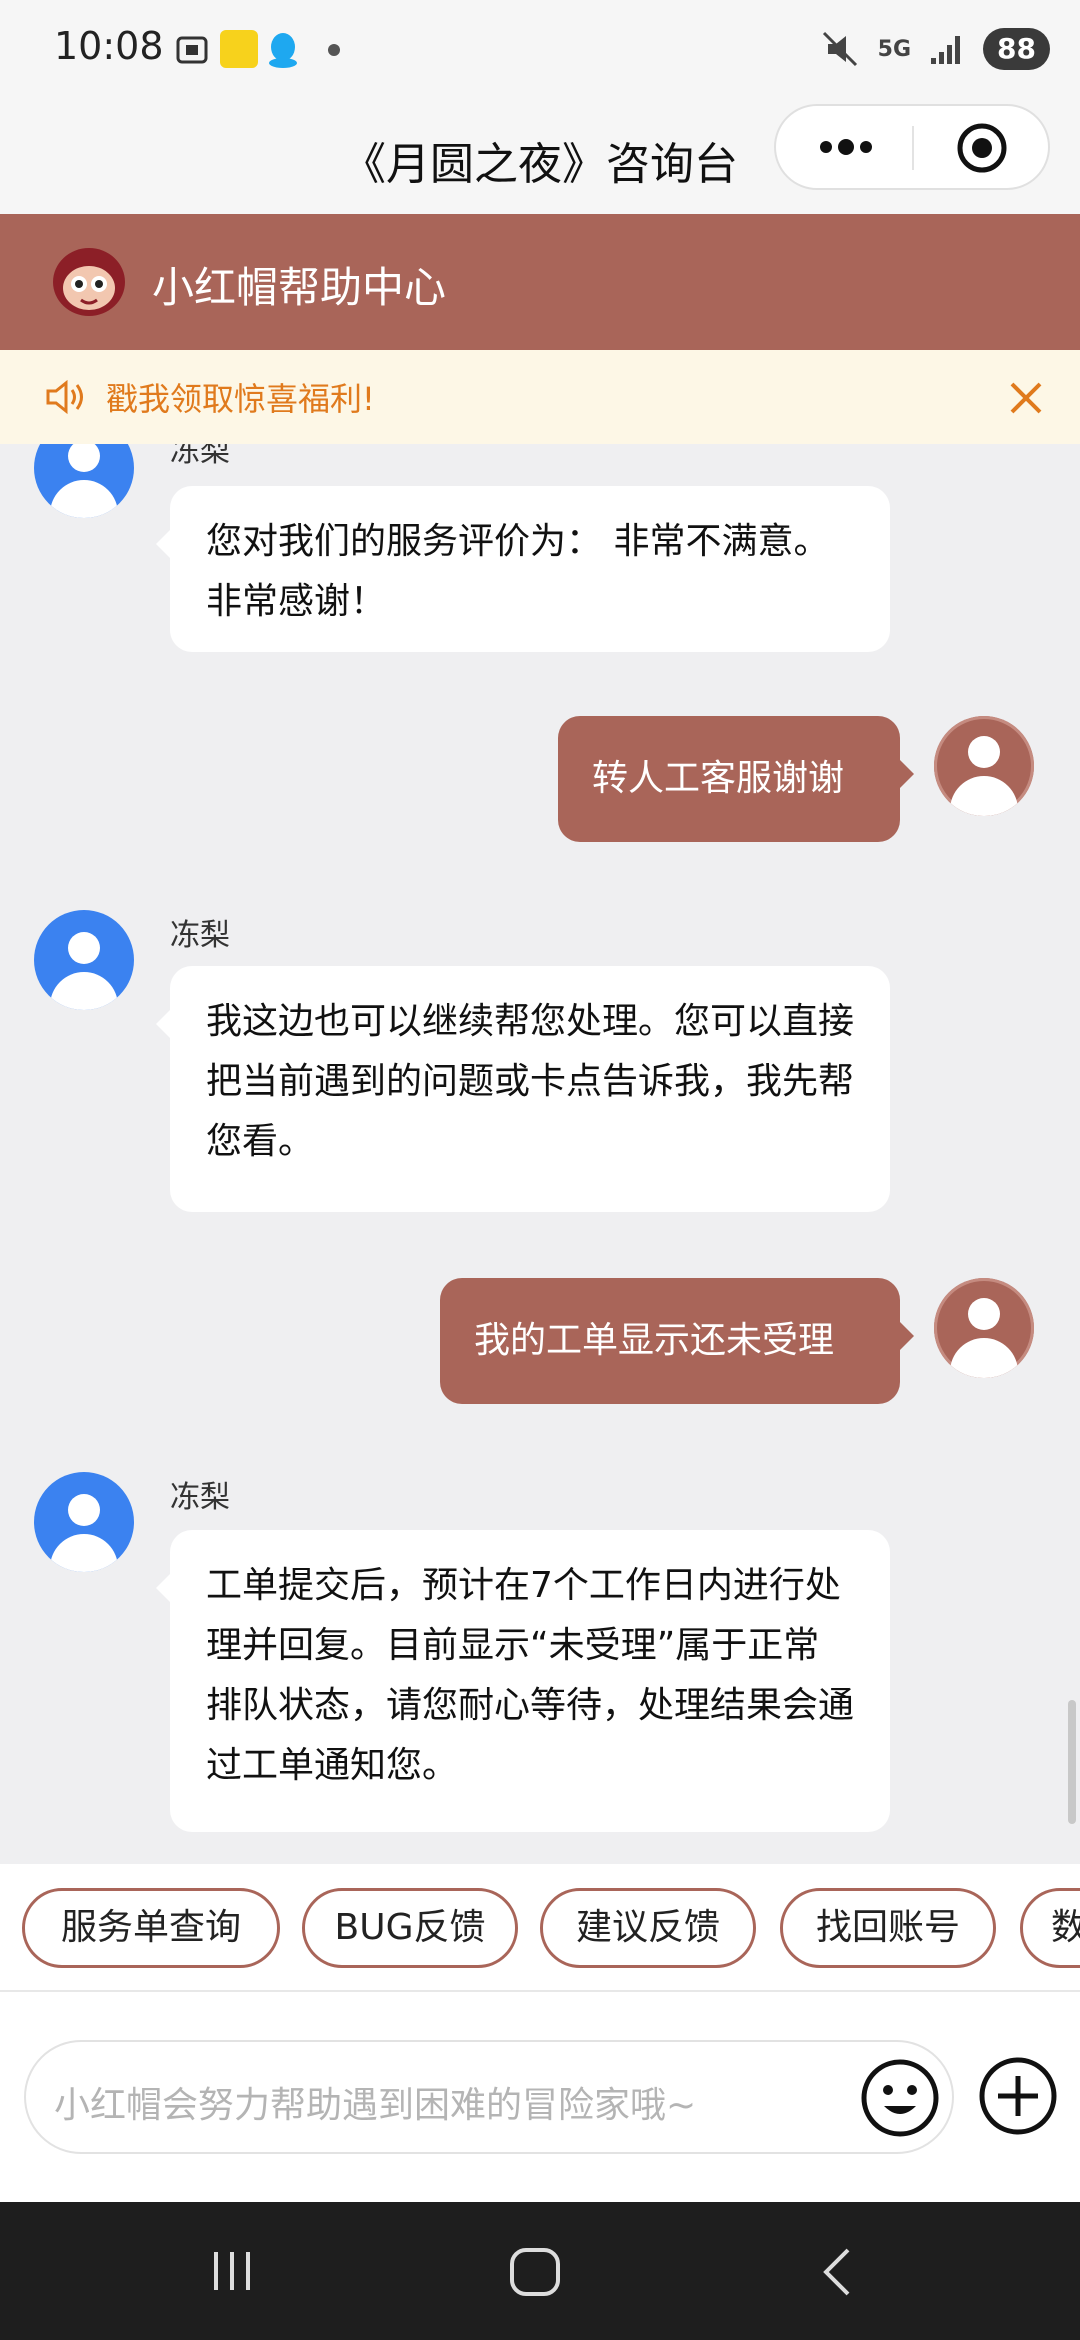 The image size is (1080, 2340). I want to click on plus-icon, so click(1018, 2096).